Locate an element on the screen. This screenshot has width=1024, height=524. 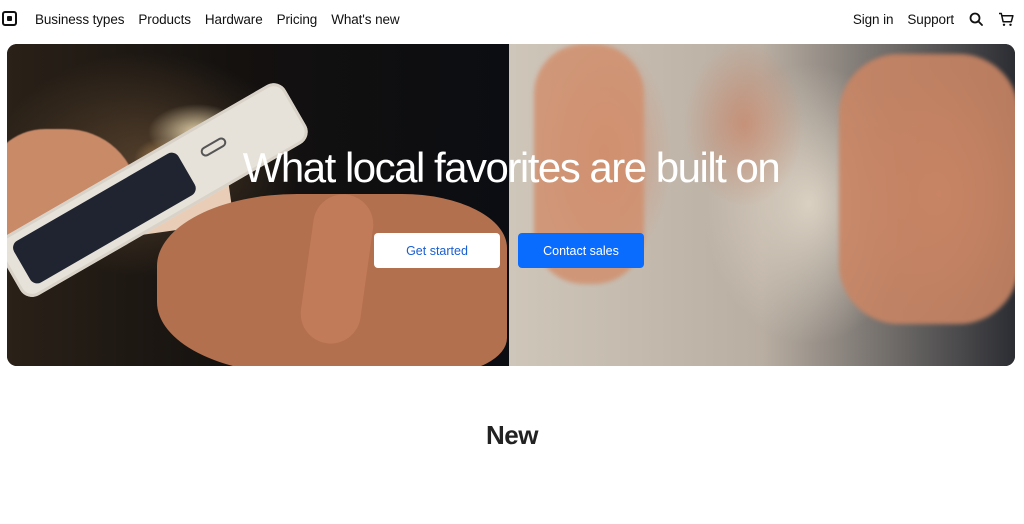
hero-headline: What local favorites are built on is located at coordinates (511, 167).